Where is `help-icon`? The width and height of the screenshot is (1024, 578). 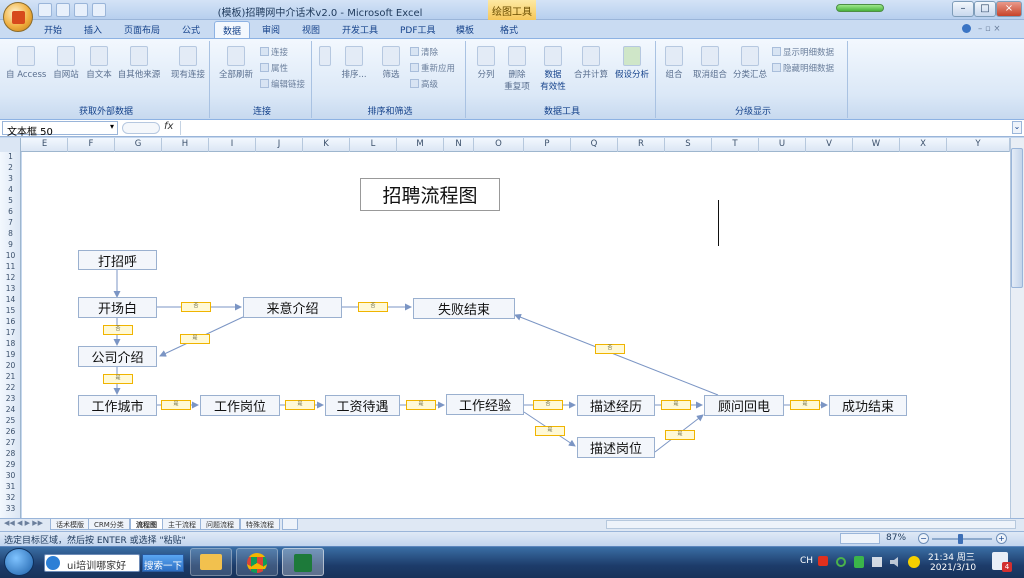 help-icon is located at coordinates (966, 28).